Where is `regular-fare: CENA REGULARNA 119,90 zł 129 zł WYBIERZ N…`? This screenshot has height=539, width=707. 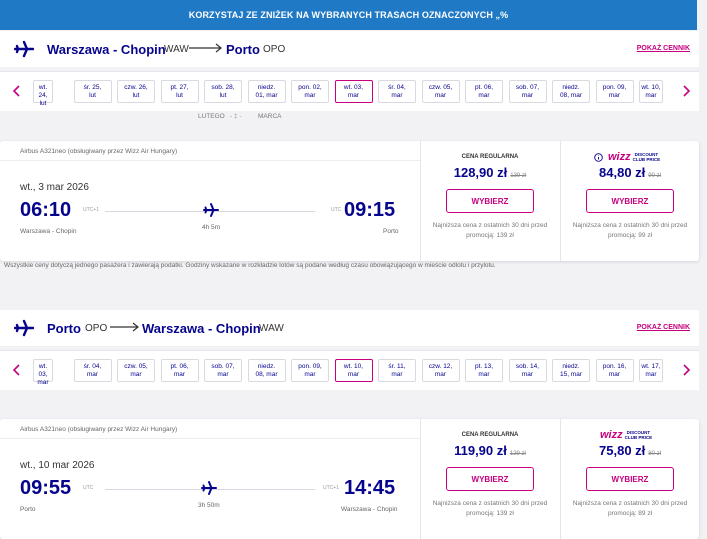 regular-fare: CENA REGULARNA 119,90 zł 129 zł WYBIERZ N… is located at coordinates (490, 479).